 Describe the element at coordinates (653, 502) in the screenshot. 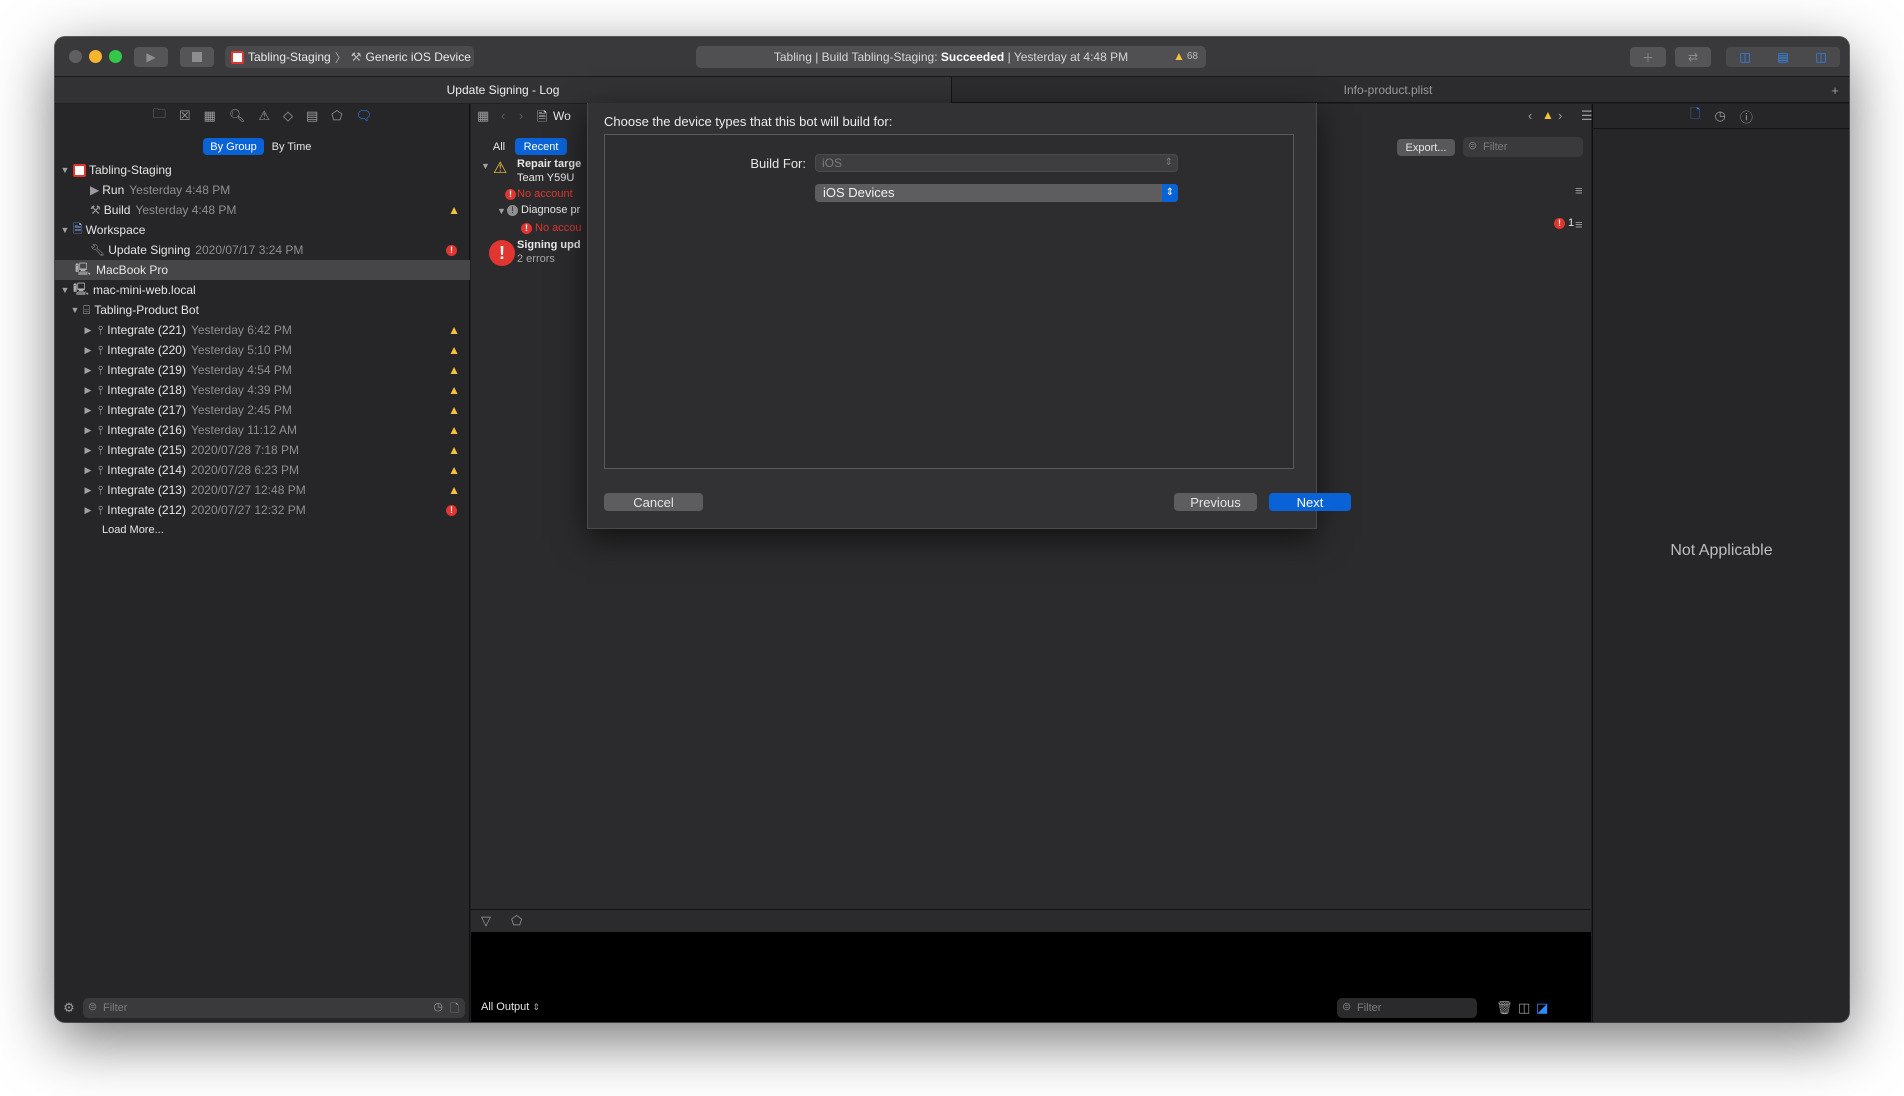

I see `cancel-button: Cancel` at that location.